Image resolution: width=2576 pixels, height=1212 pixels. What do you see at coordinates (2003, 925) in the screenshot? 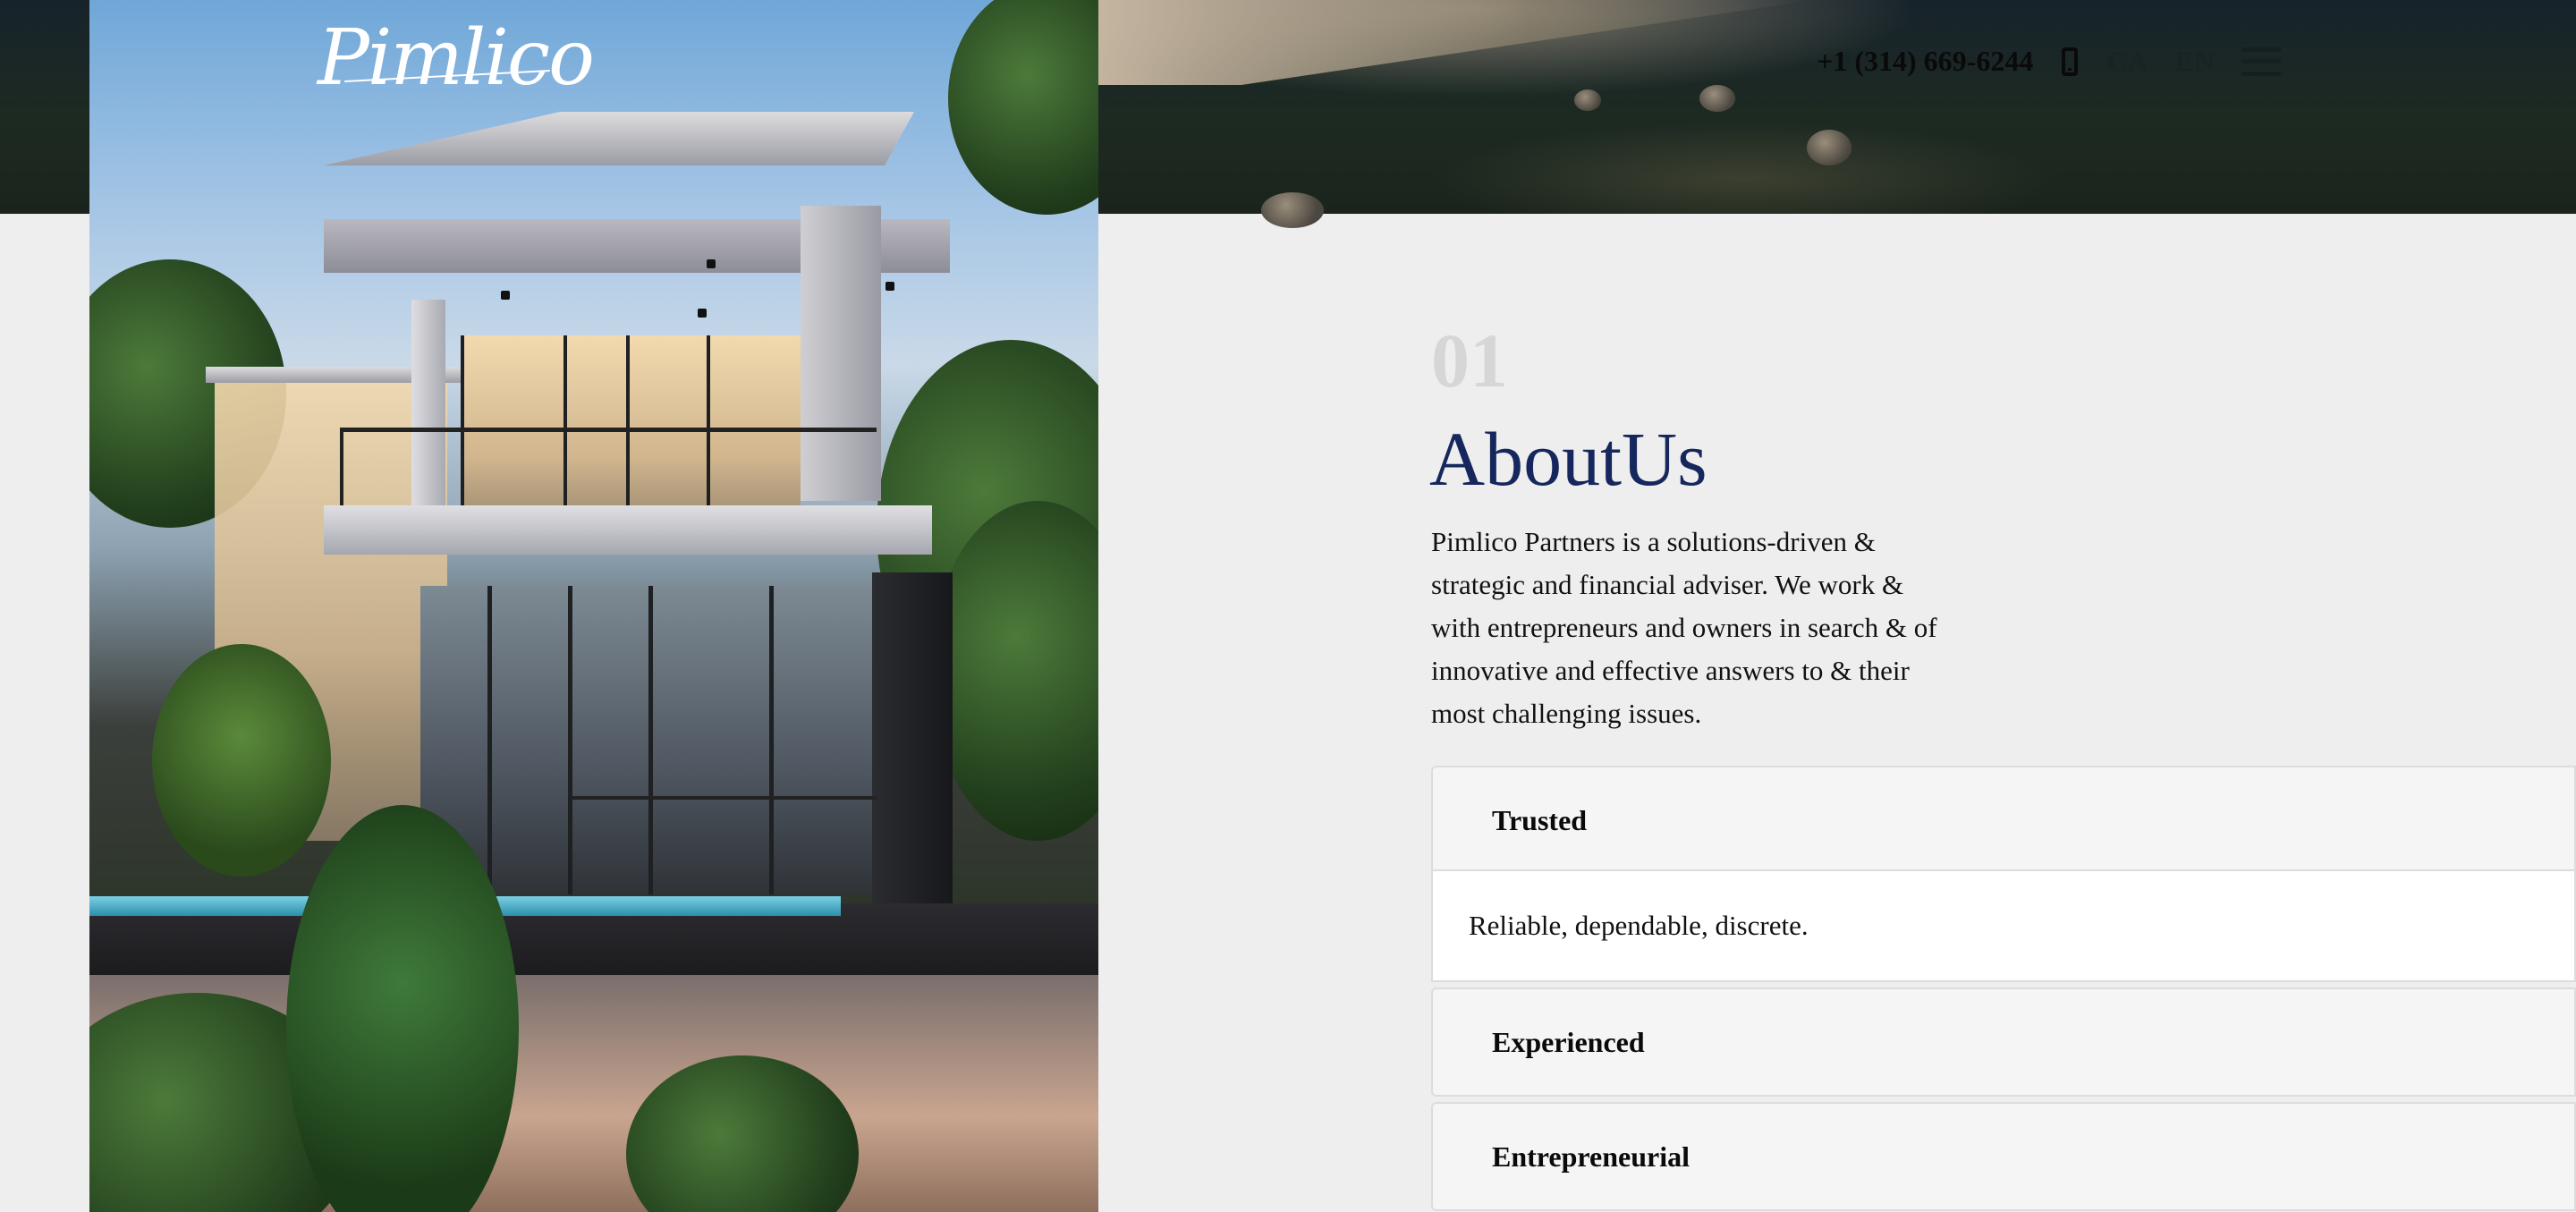
I see `accordion-body-trusted: Reliable, dependable, discrete.` at bounding box center [2003, 925].